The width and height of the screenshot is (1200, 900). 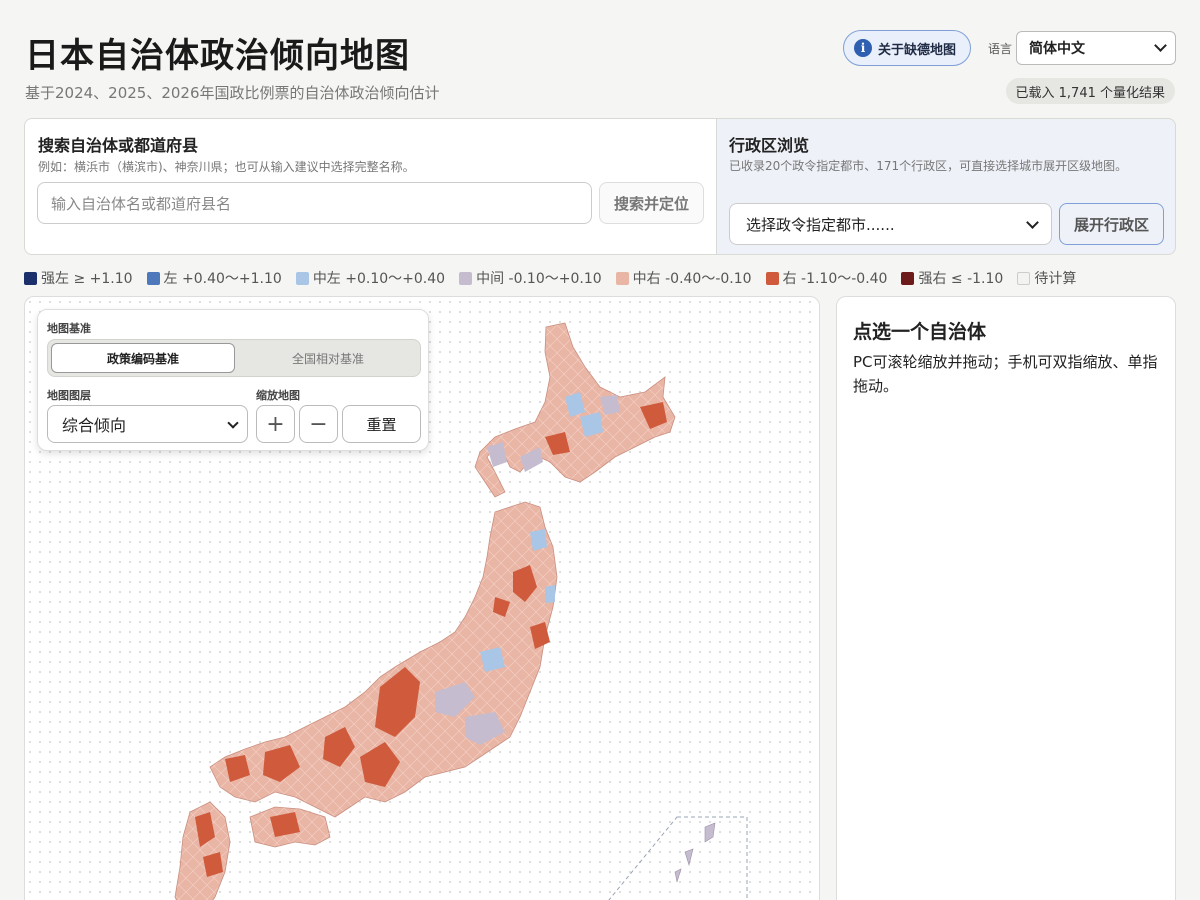 I want to click on legend-label: 中右 -0.40～-0.10, so click(x=692, y=279).